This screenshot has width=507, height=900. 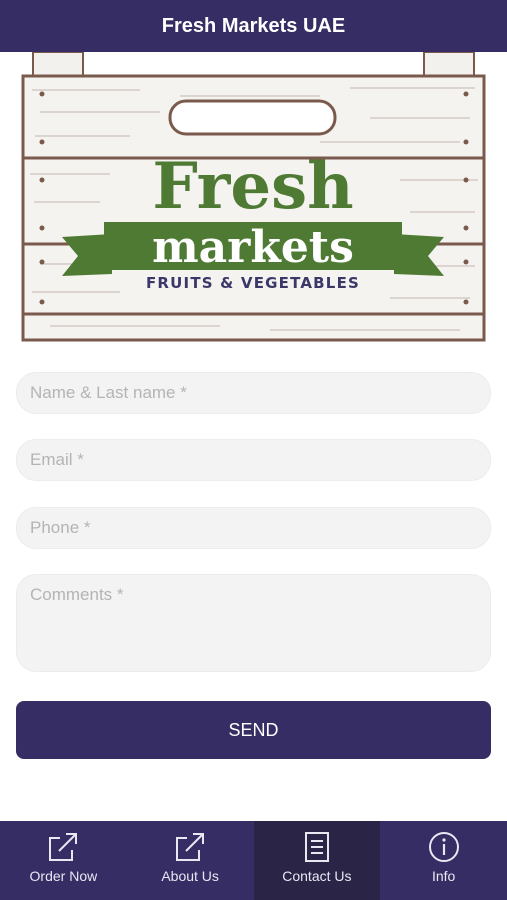 I want to click on tab-contact-us: Contact Us, so click(x=317, y=860).